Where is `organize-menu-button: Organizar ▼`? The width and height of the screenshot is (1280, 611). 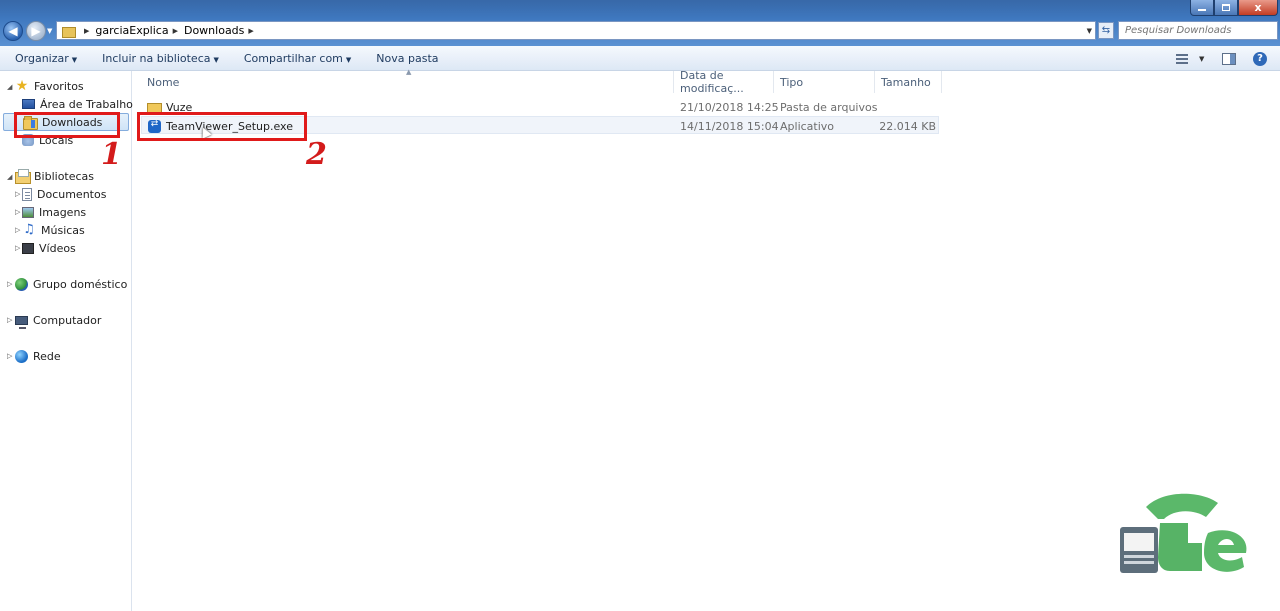
organize-menu-button: Organizar ▼ is located at coordinates (46, 58).